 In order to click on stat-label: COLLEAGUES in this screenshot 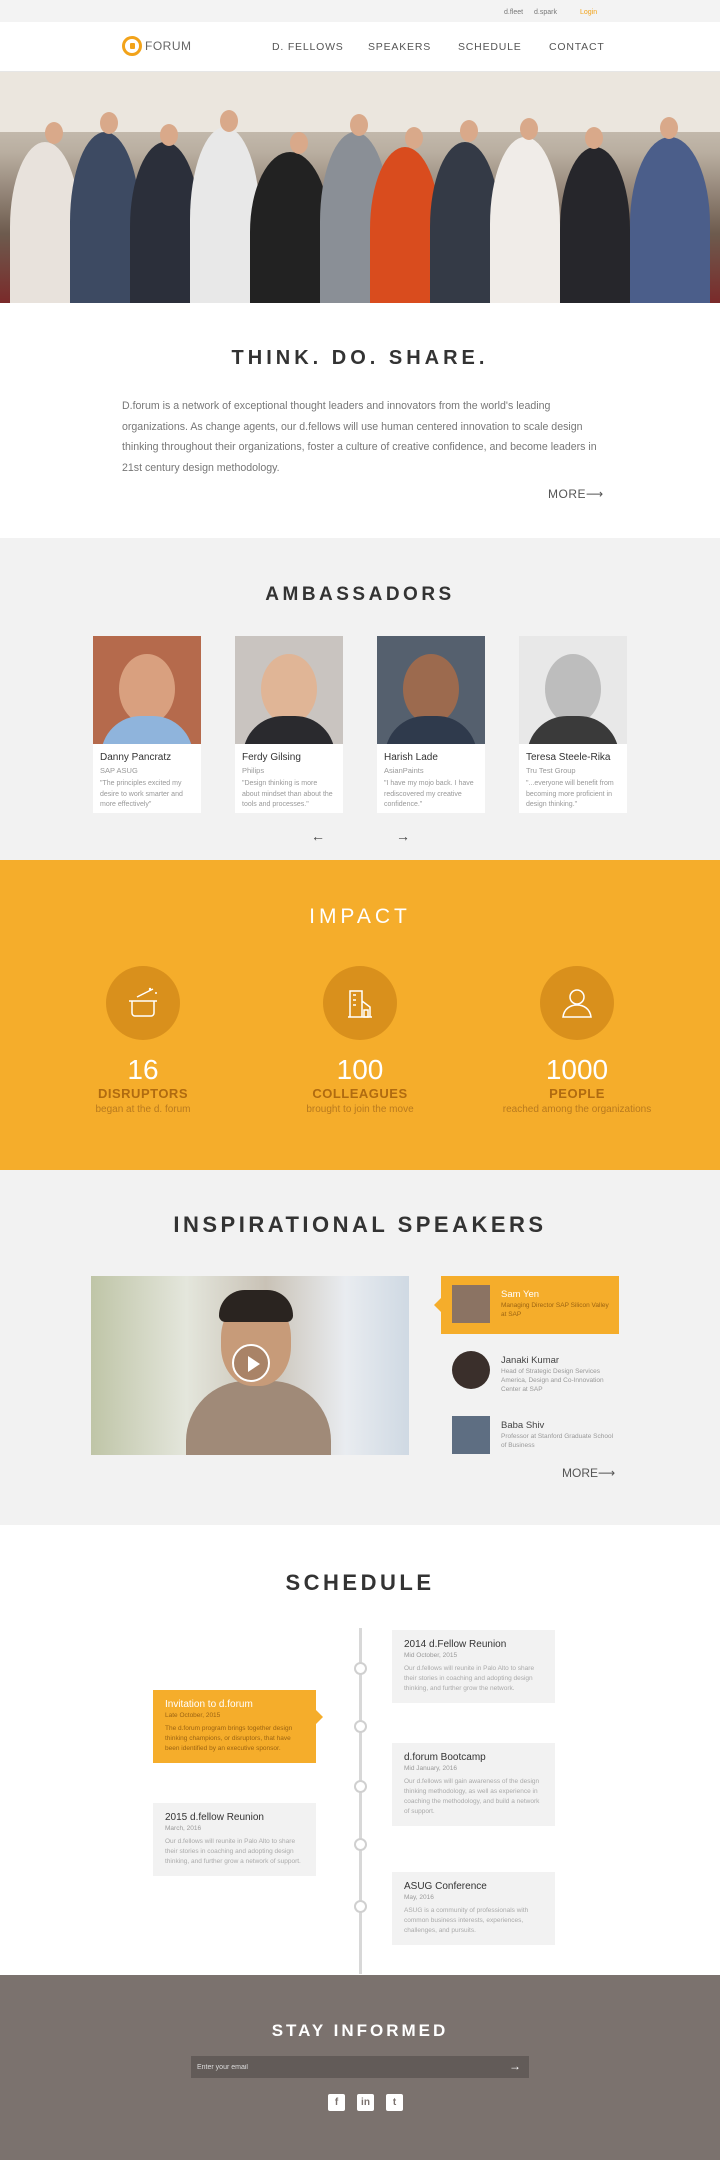, I will do `click(360, 1093)`.